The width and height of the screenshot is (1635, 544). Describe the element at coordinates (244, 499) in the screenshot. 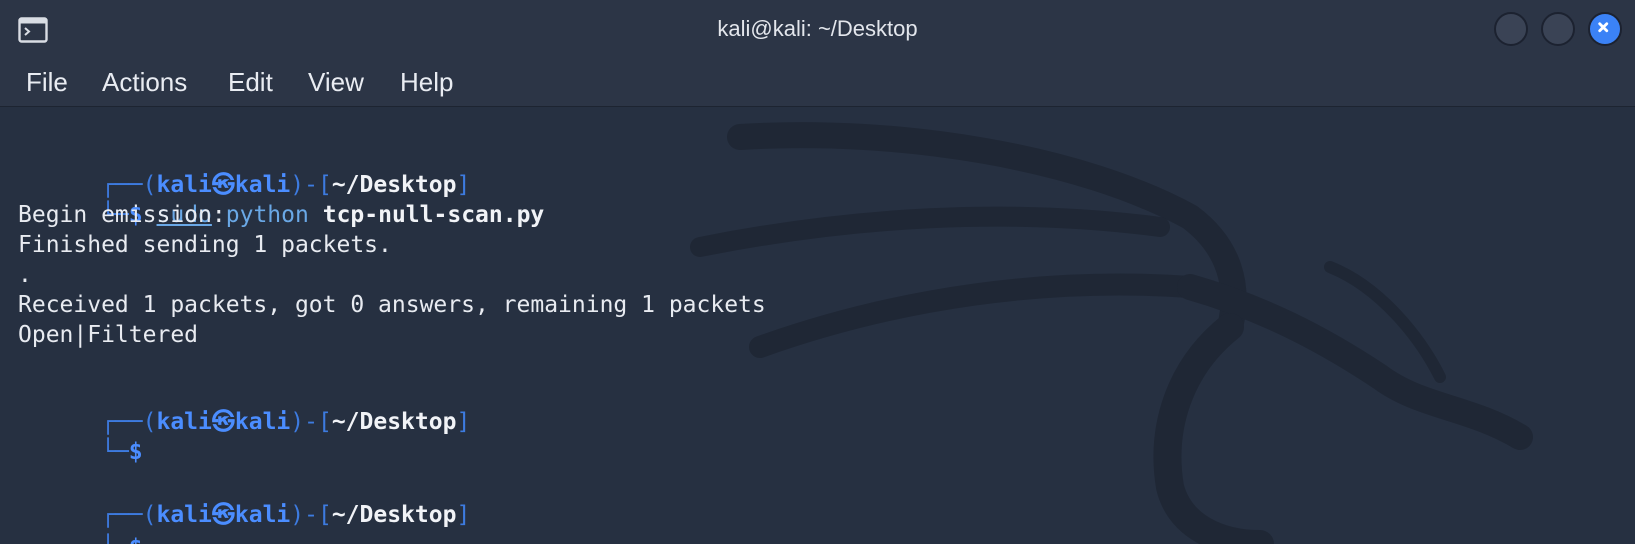

I see `prompt-line-3: ┌──(kali㉿kali)-[~/Desktop]` at that location.